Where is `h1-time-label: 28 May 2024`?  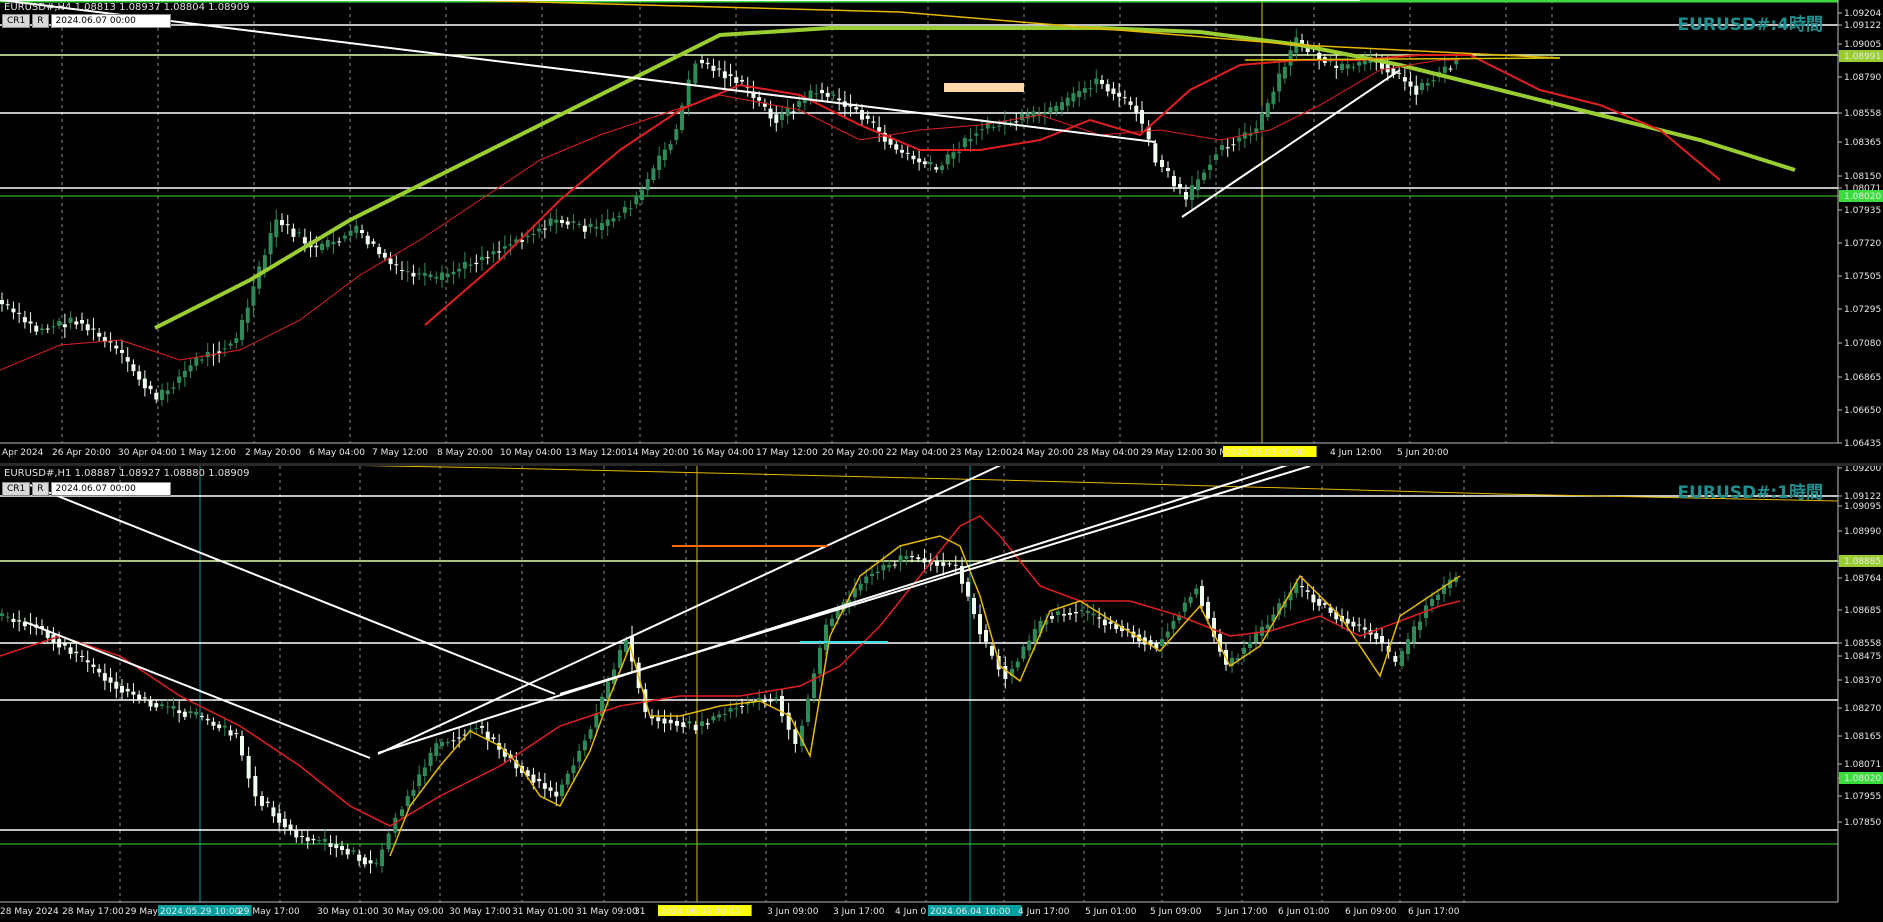 h1-time-label: 28 May 2024 is located at coordinates (29, 912).